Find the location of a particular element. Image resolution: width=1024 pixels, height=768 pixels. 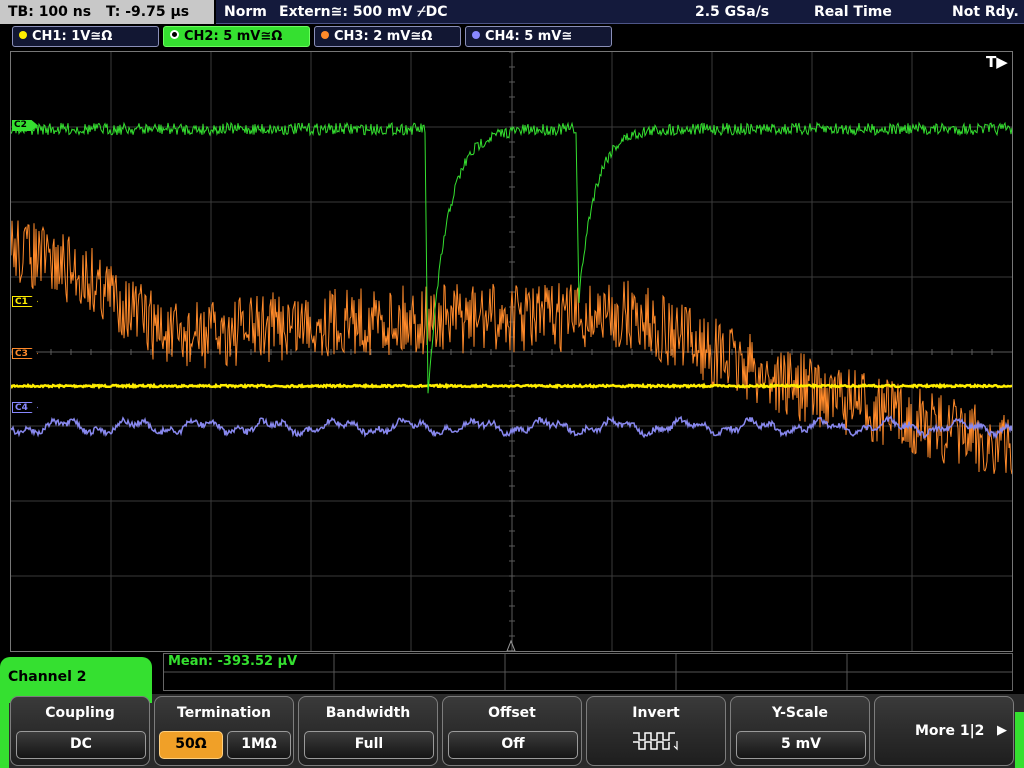

coupling-title: Coupling is located at coordinates (80, 713).